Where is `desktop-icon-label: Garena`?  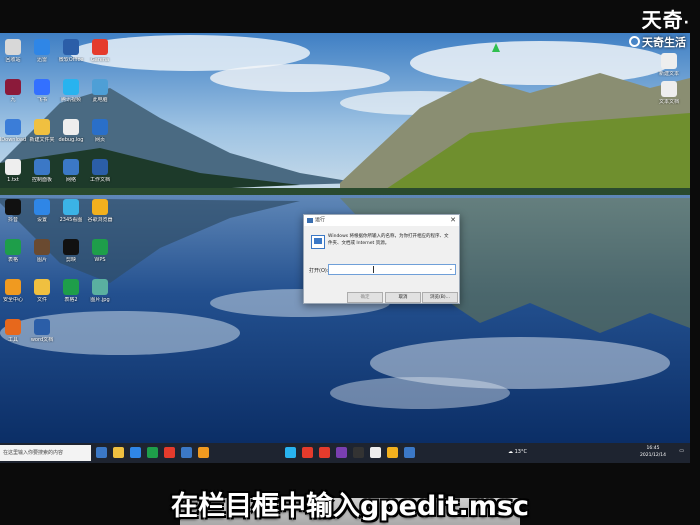 desktop-icon-label: Garena is located at coordinates (100, 60).